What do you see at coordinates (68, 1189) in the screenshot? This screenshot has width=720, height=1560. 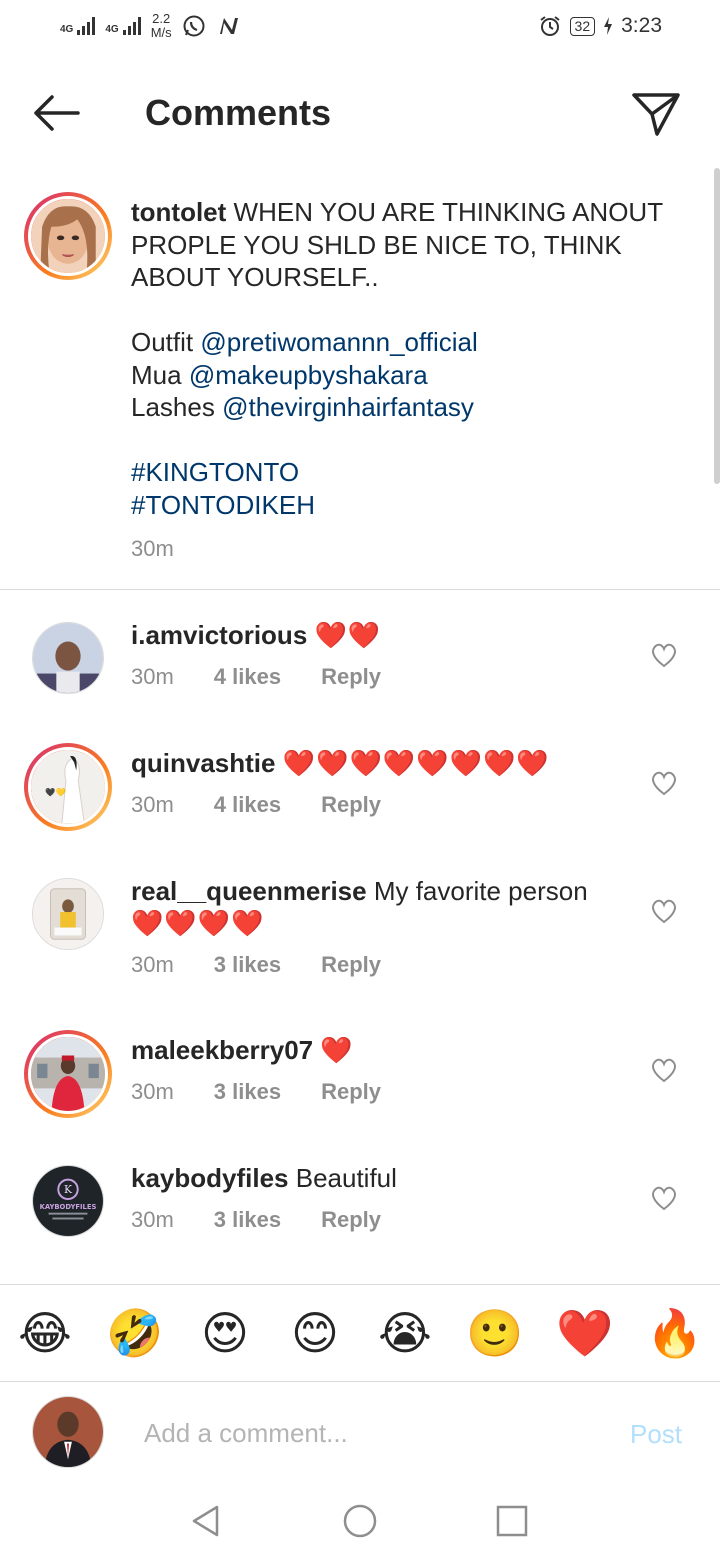 I see `svg-text: K` at bounding box center [68, 1189].